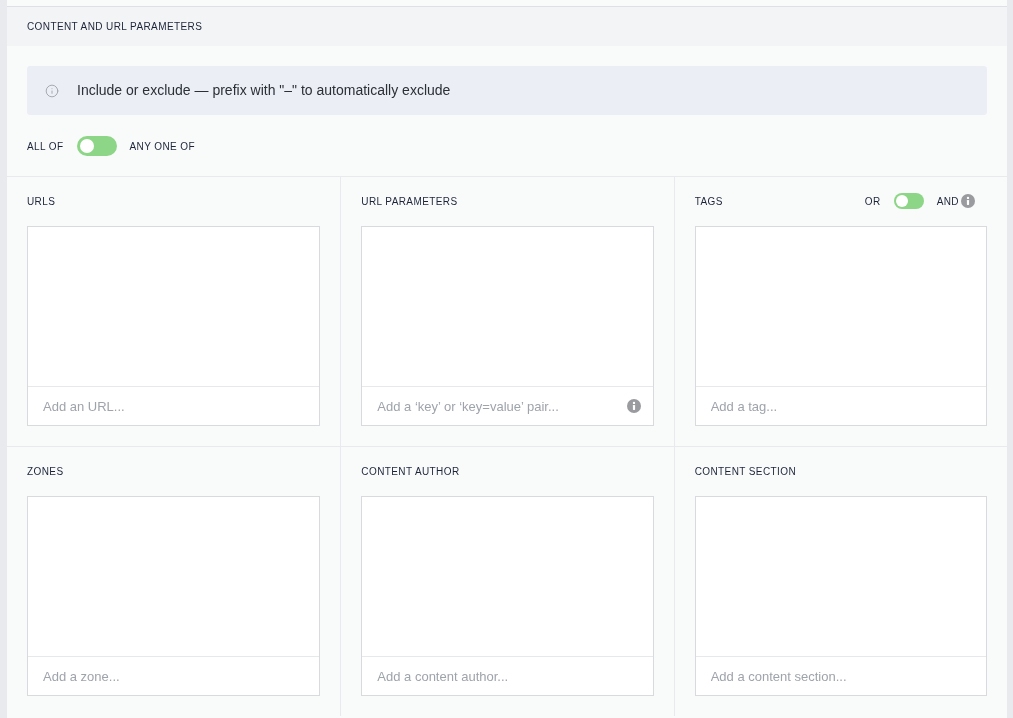 Image resolution: width=1013 pixels, height=718 pixels. What do you see at coordinates (45, 471) in the screenshot?
I see `field-label: ZONES` at bounding box center [45, 471].